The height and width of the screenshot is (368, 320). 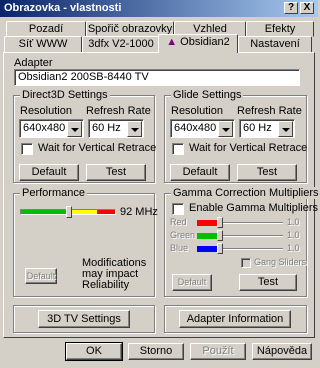 I want to click on glide-vsync-label: Wait for Vertical Retrace, so click(x=248, y=148).